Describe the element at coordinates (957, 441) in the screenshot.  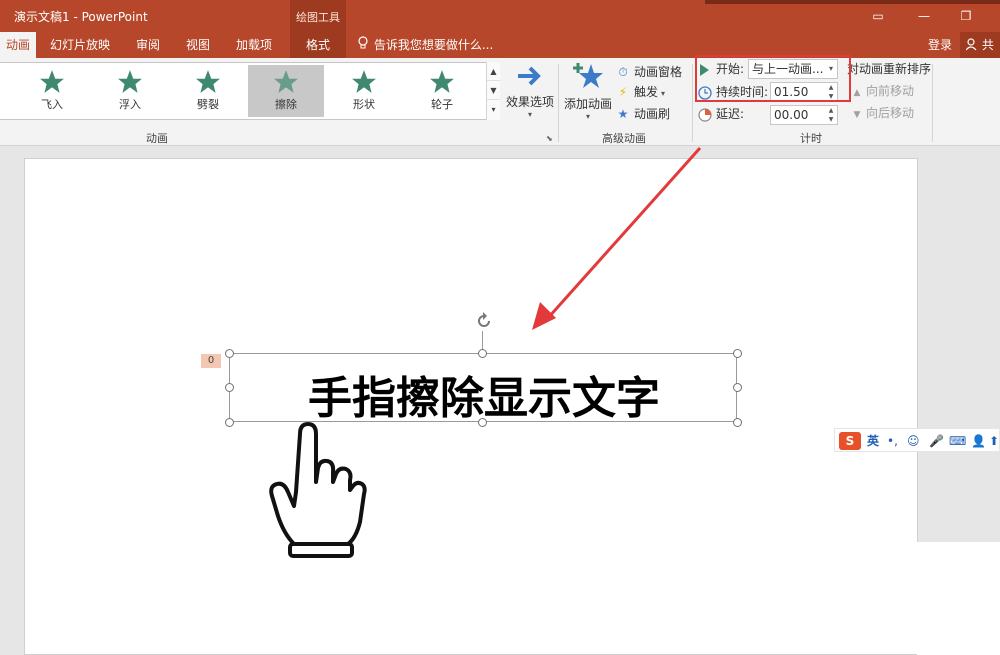
I see `keyboard-icon: ⌨` at that location.